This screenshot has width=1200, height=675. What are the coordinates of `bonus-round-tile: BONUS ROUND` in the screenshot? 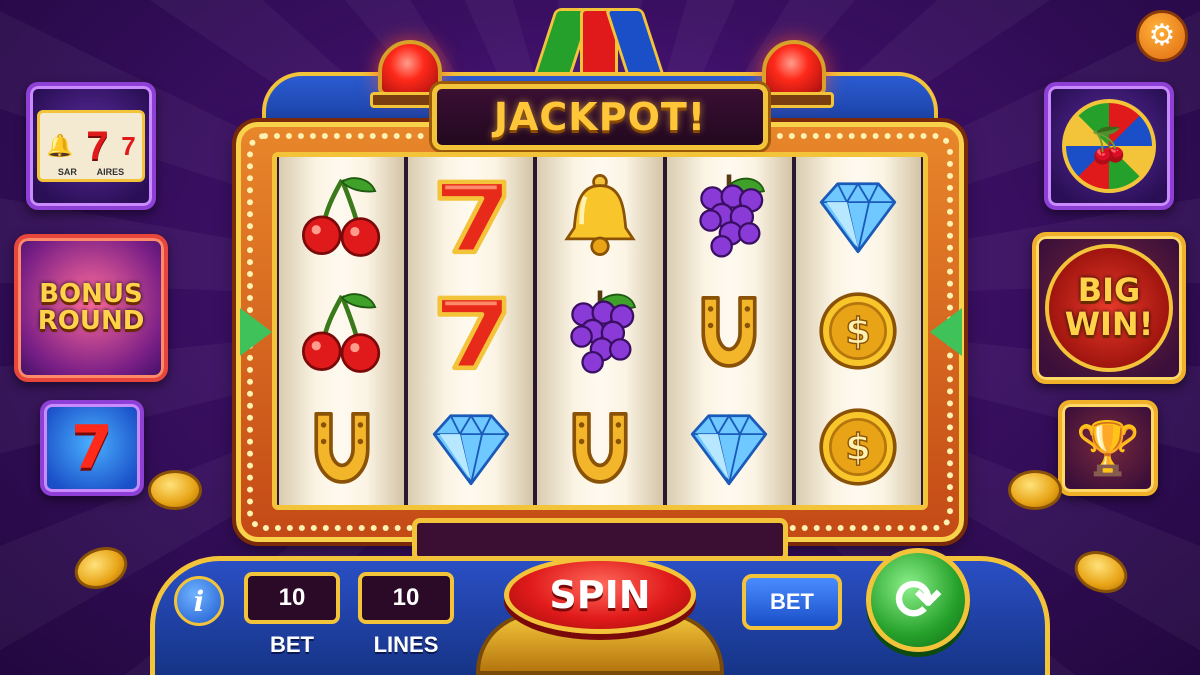 It's located at (91, 308).